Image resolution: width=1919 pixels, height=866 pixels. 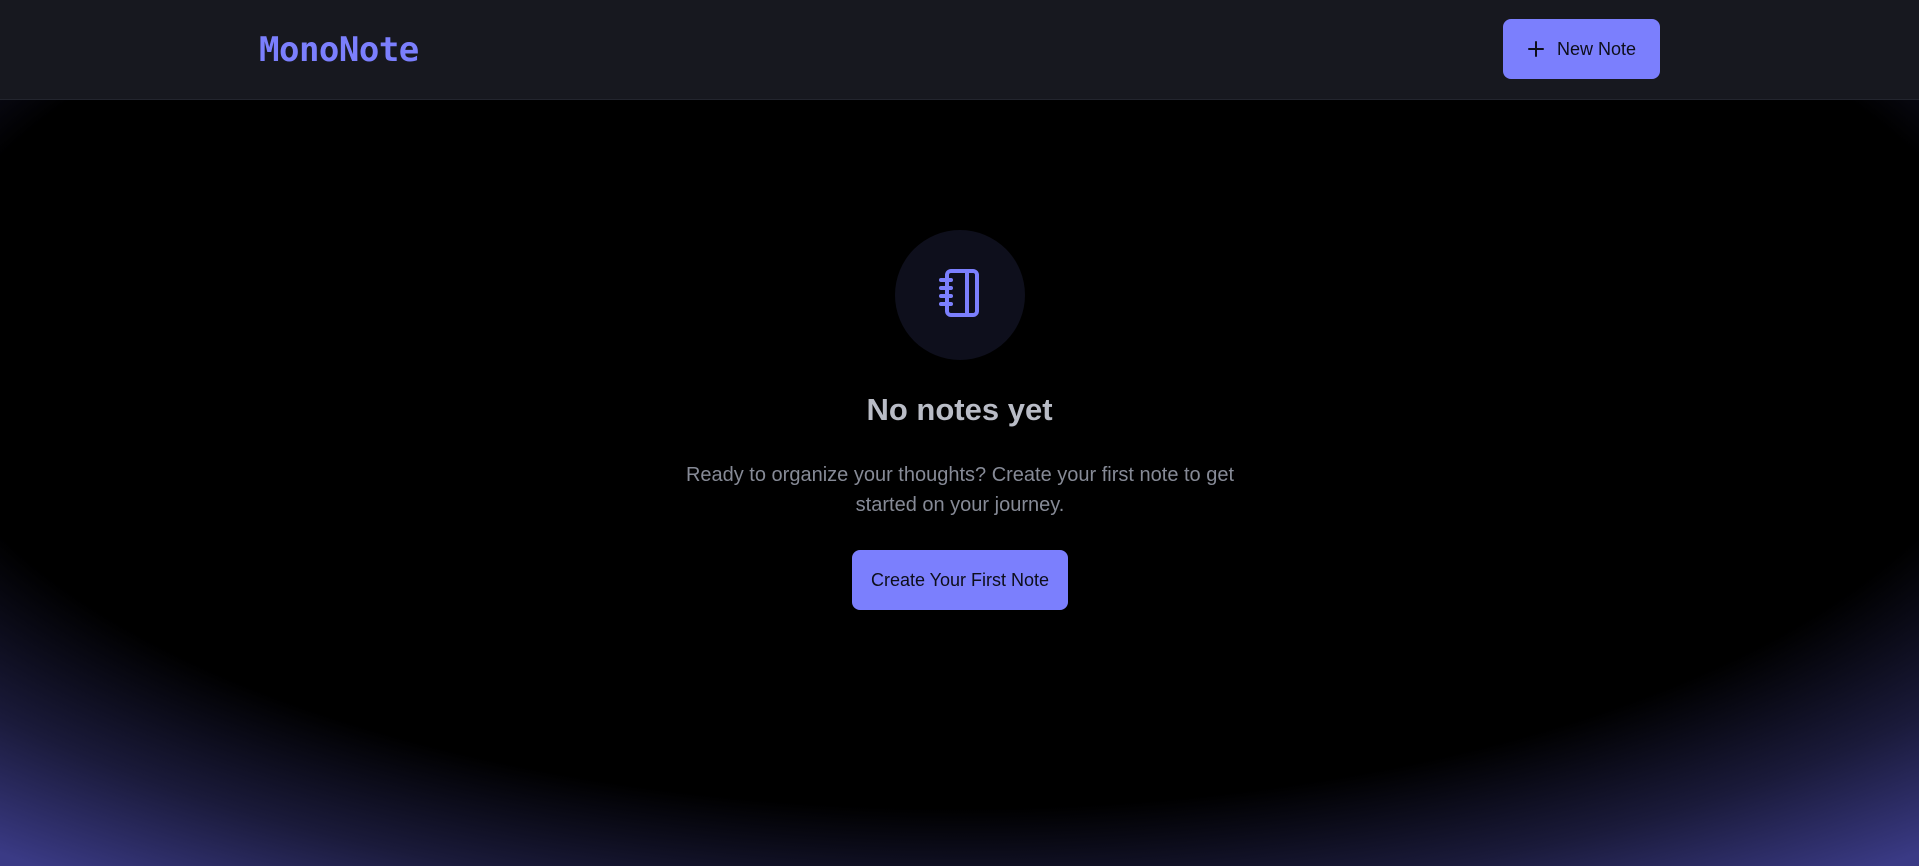 I want to click on new-note-button: New Note, so click(x=1581, y=49).